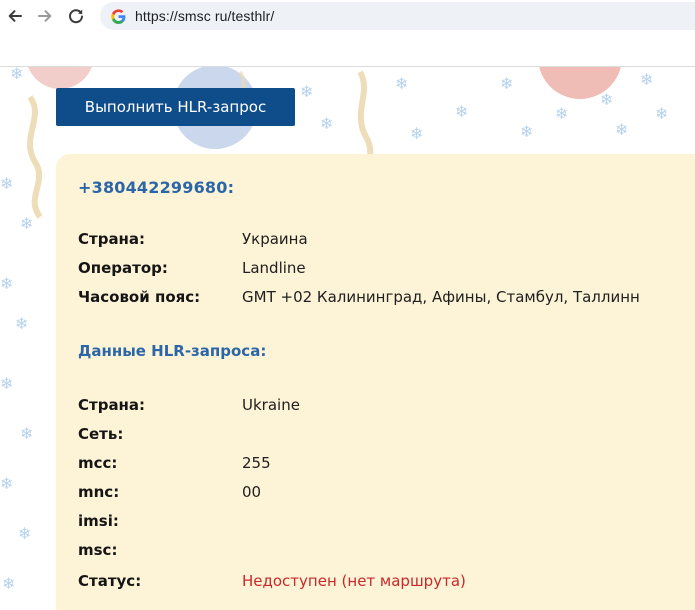 The width and height of the screenshot is (695, 610). I want to click on hlr-row-country: Страна: Ukraine, so click(386, 408).